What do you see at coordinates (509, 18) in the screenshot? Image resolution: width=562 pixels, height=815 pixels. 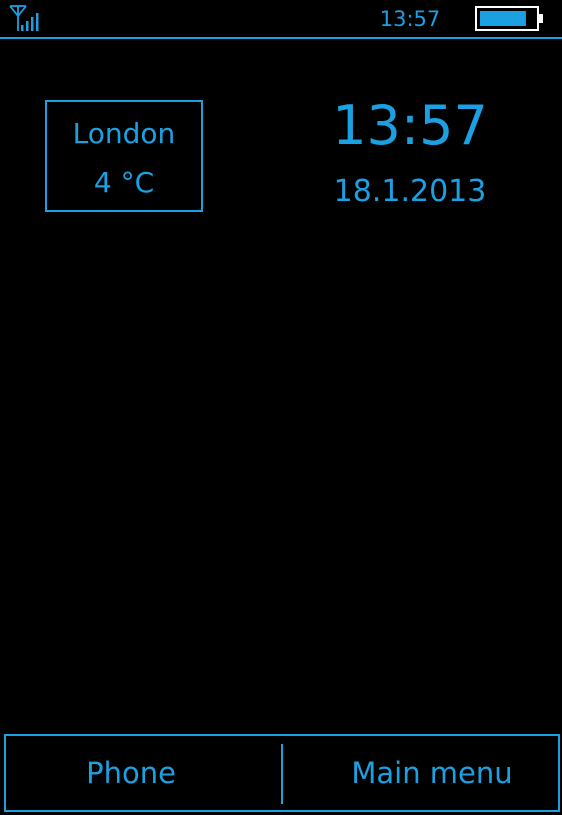 I see `battery-icon` at bounding box center [509, 18].